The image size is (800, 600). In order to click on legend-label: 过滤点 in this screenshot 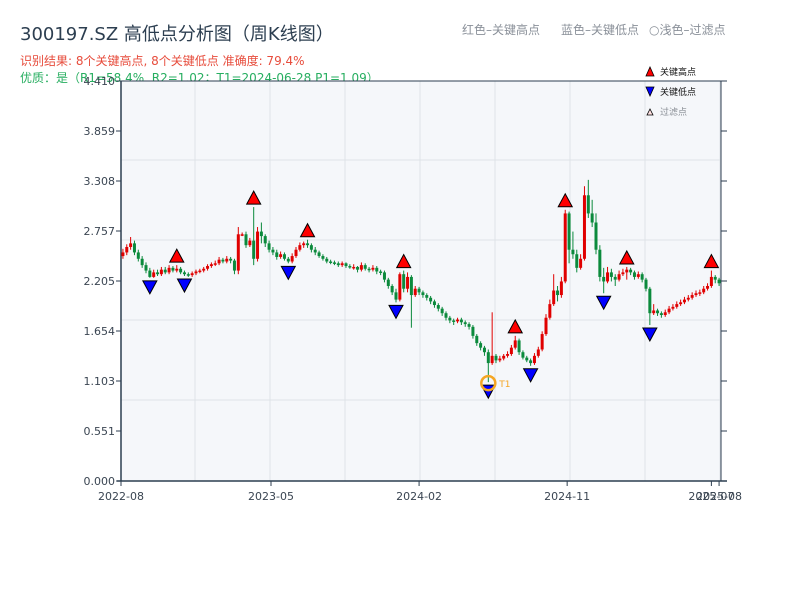, I will do `click(673, 112)`.